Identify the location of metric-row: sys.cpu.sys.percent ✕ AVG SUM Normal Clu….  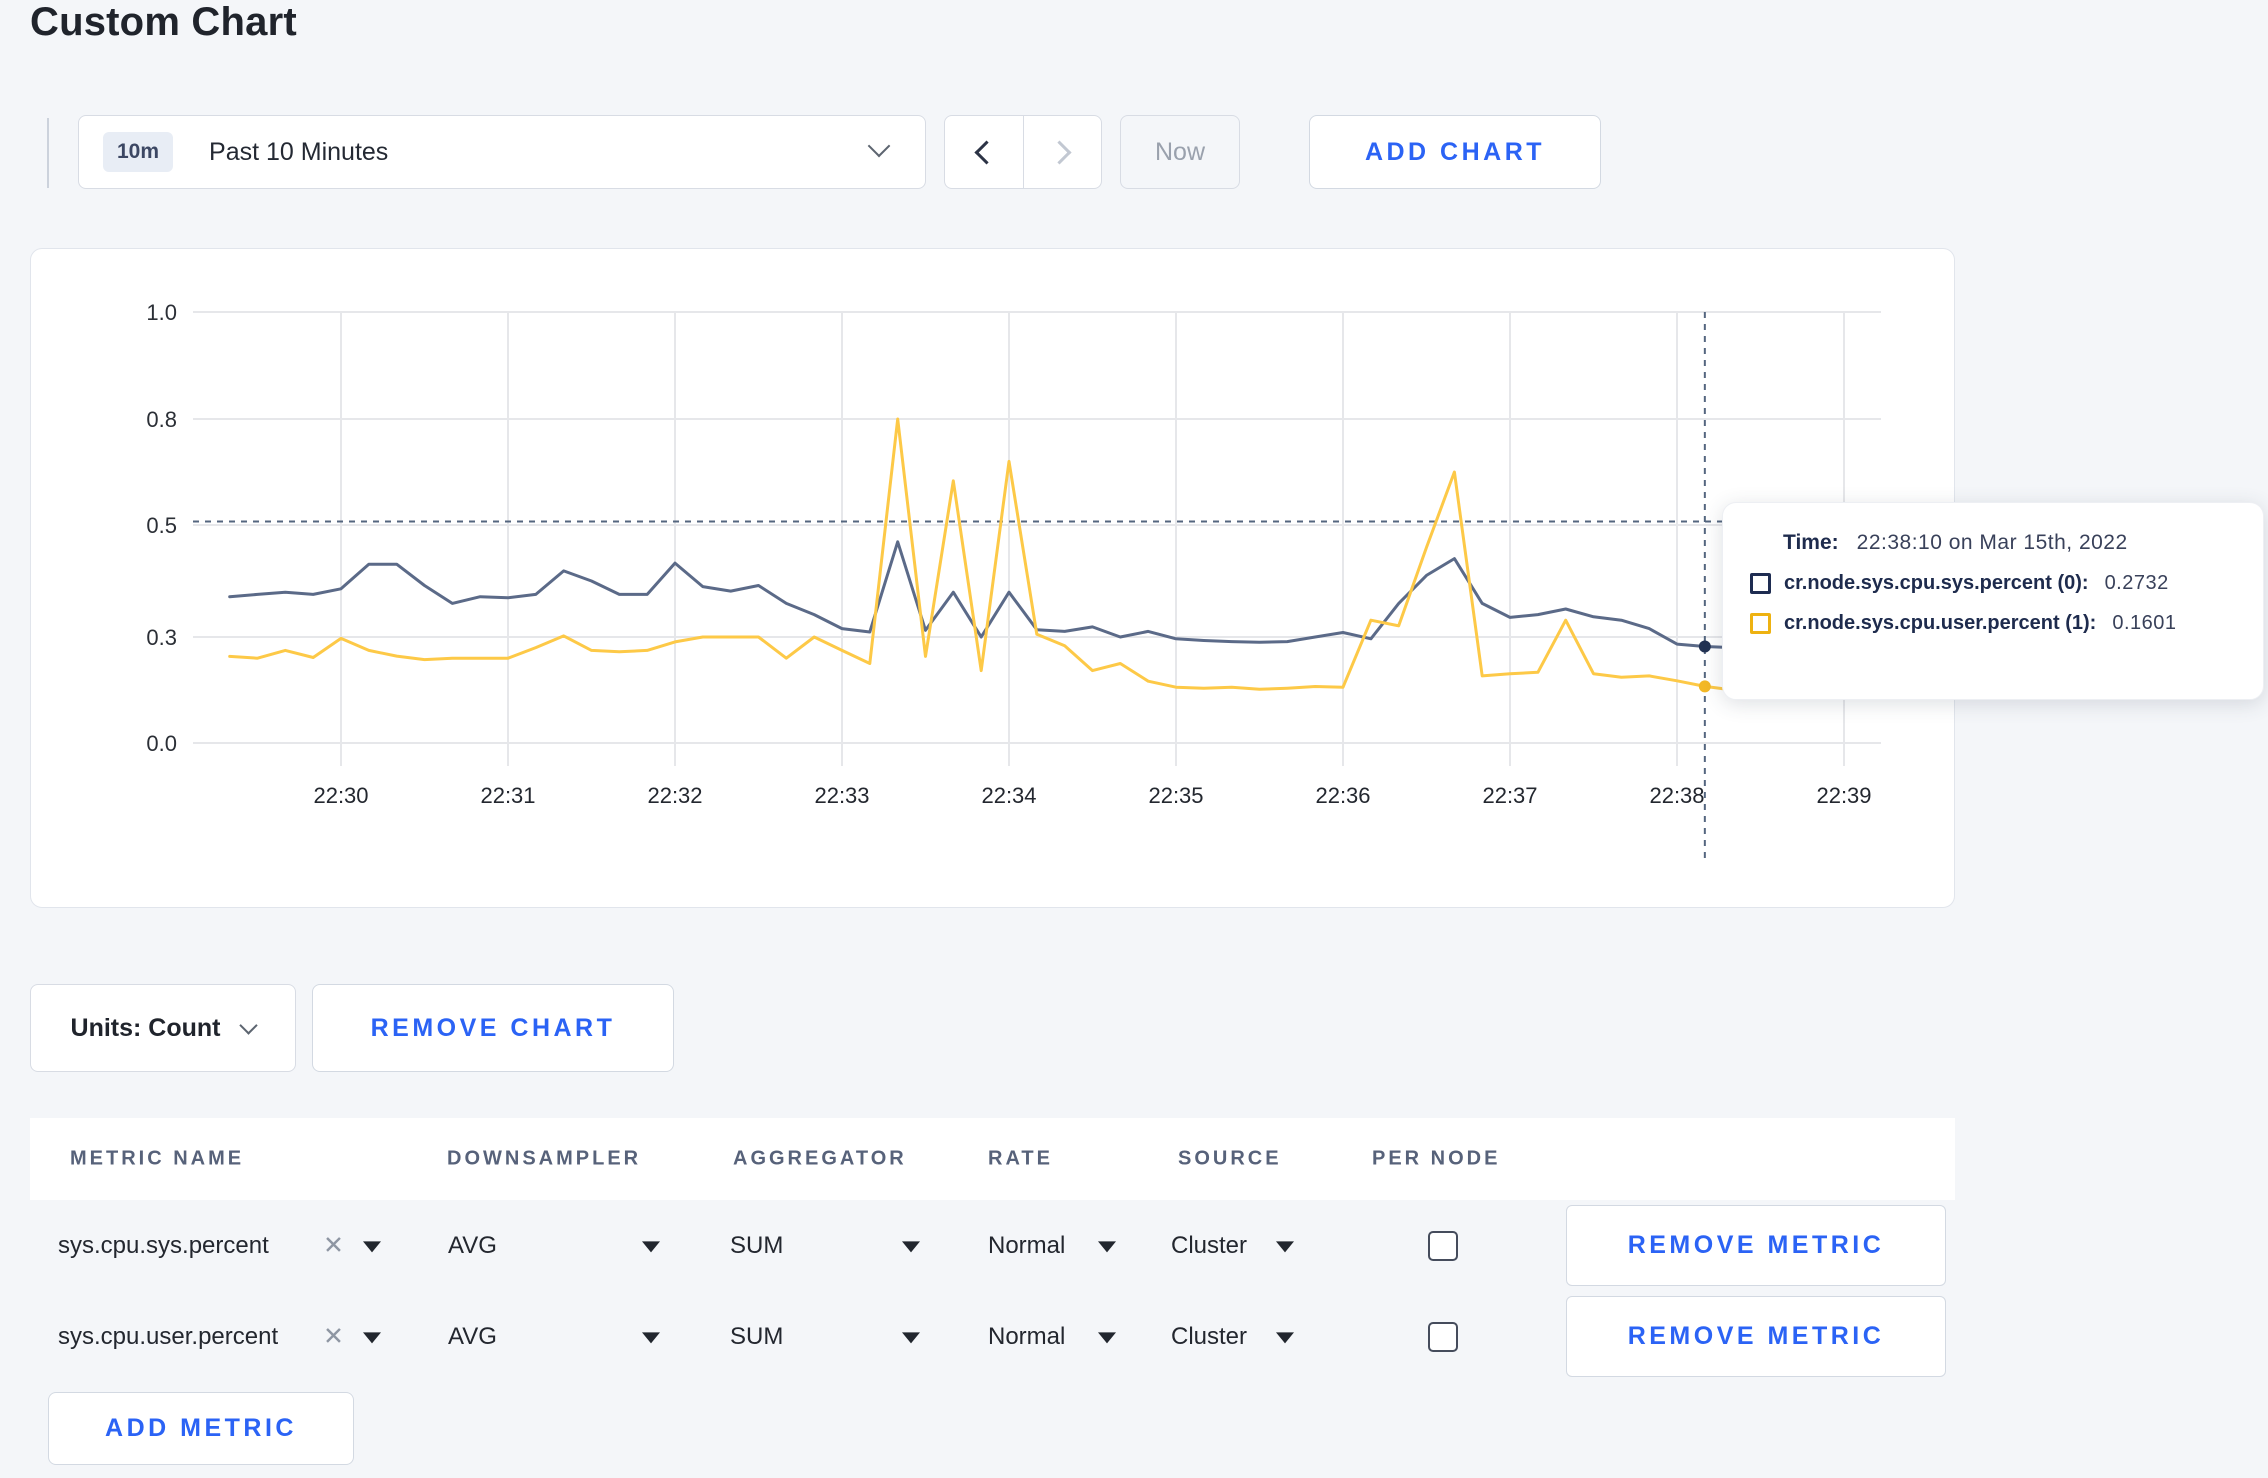
(992, 1245).